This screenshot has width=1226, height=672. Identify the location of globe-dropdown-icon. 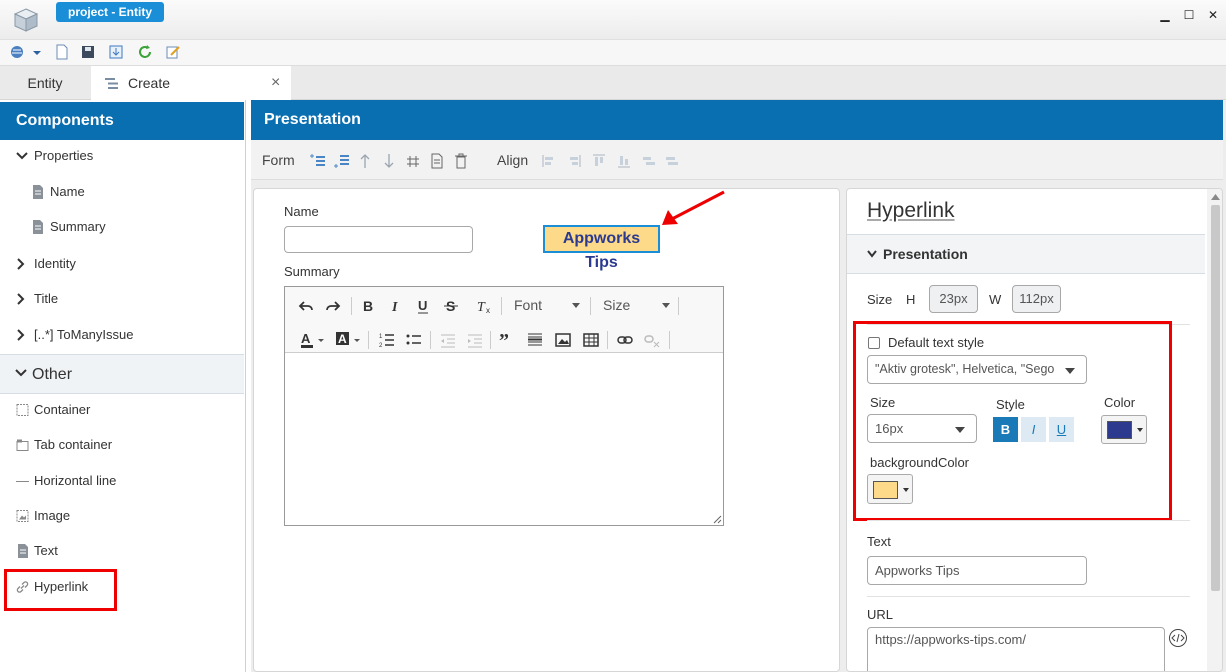
(18, 52).